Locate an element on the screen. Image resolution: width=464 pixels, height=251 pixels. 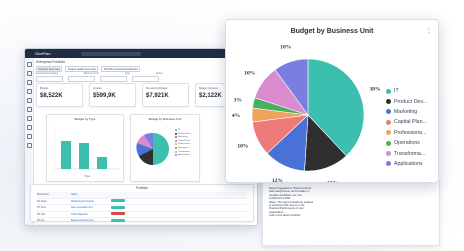
plan-name-link: Cloud Migration is located at coordinates (91, 214).